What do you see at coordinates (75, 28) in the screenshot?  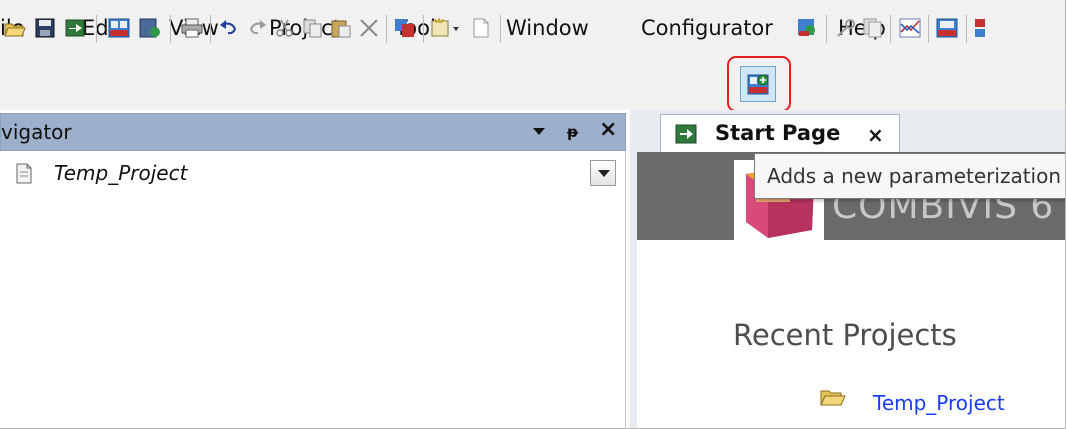 I see `import-icon` at bounding box center [75, 28].